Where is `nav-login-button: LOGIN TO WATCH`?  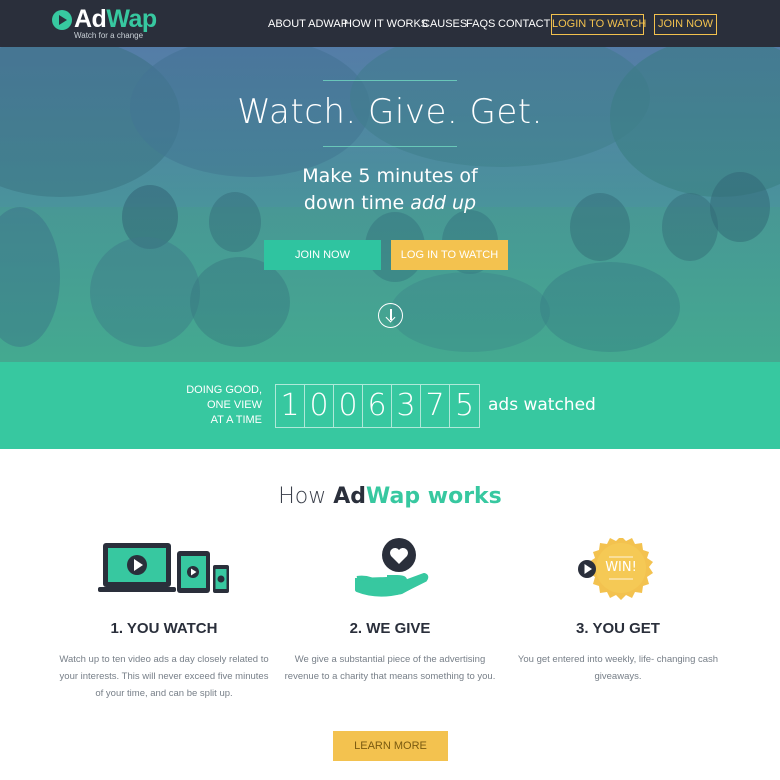
nav-login-button: LOGIN TO WATCH is located at coordinates (598, 24).